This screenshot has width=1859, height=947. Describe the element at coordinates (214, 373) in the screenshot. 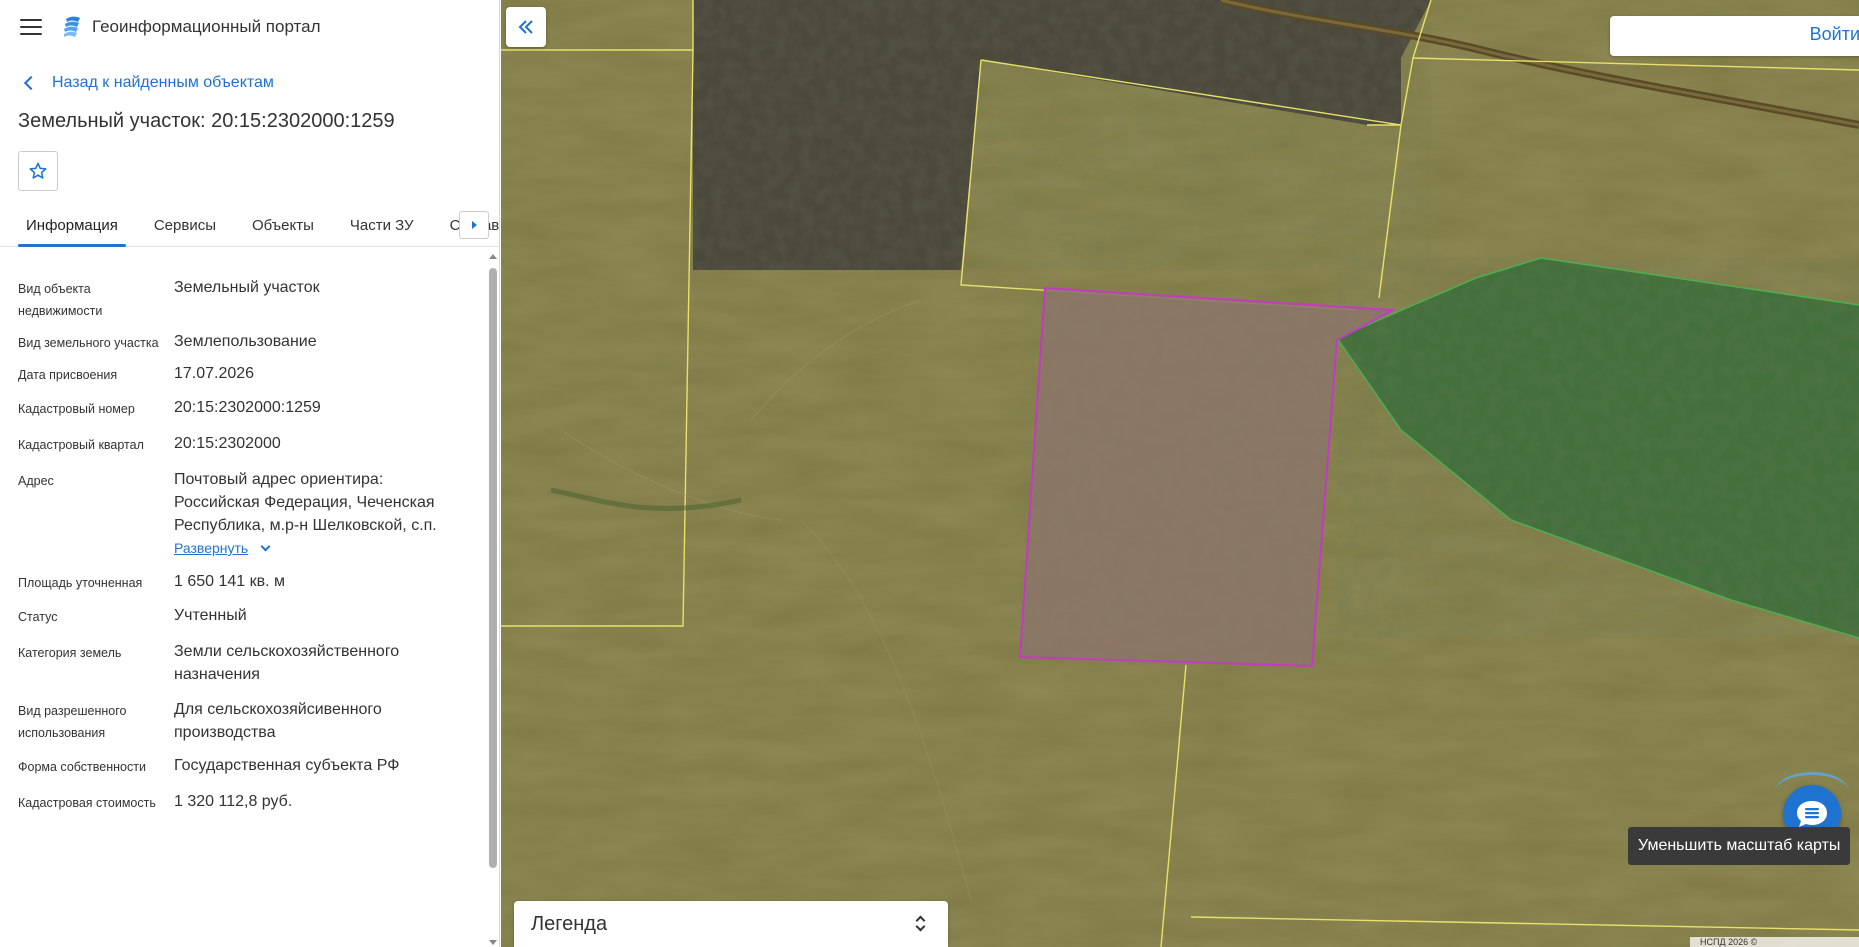

I see `property-value: 17.07.2026` at that location.